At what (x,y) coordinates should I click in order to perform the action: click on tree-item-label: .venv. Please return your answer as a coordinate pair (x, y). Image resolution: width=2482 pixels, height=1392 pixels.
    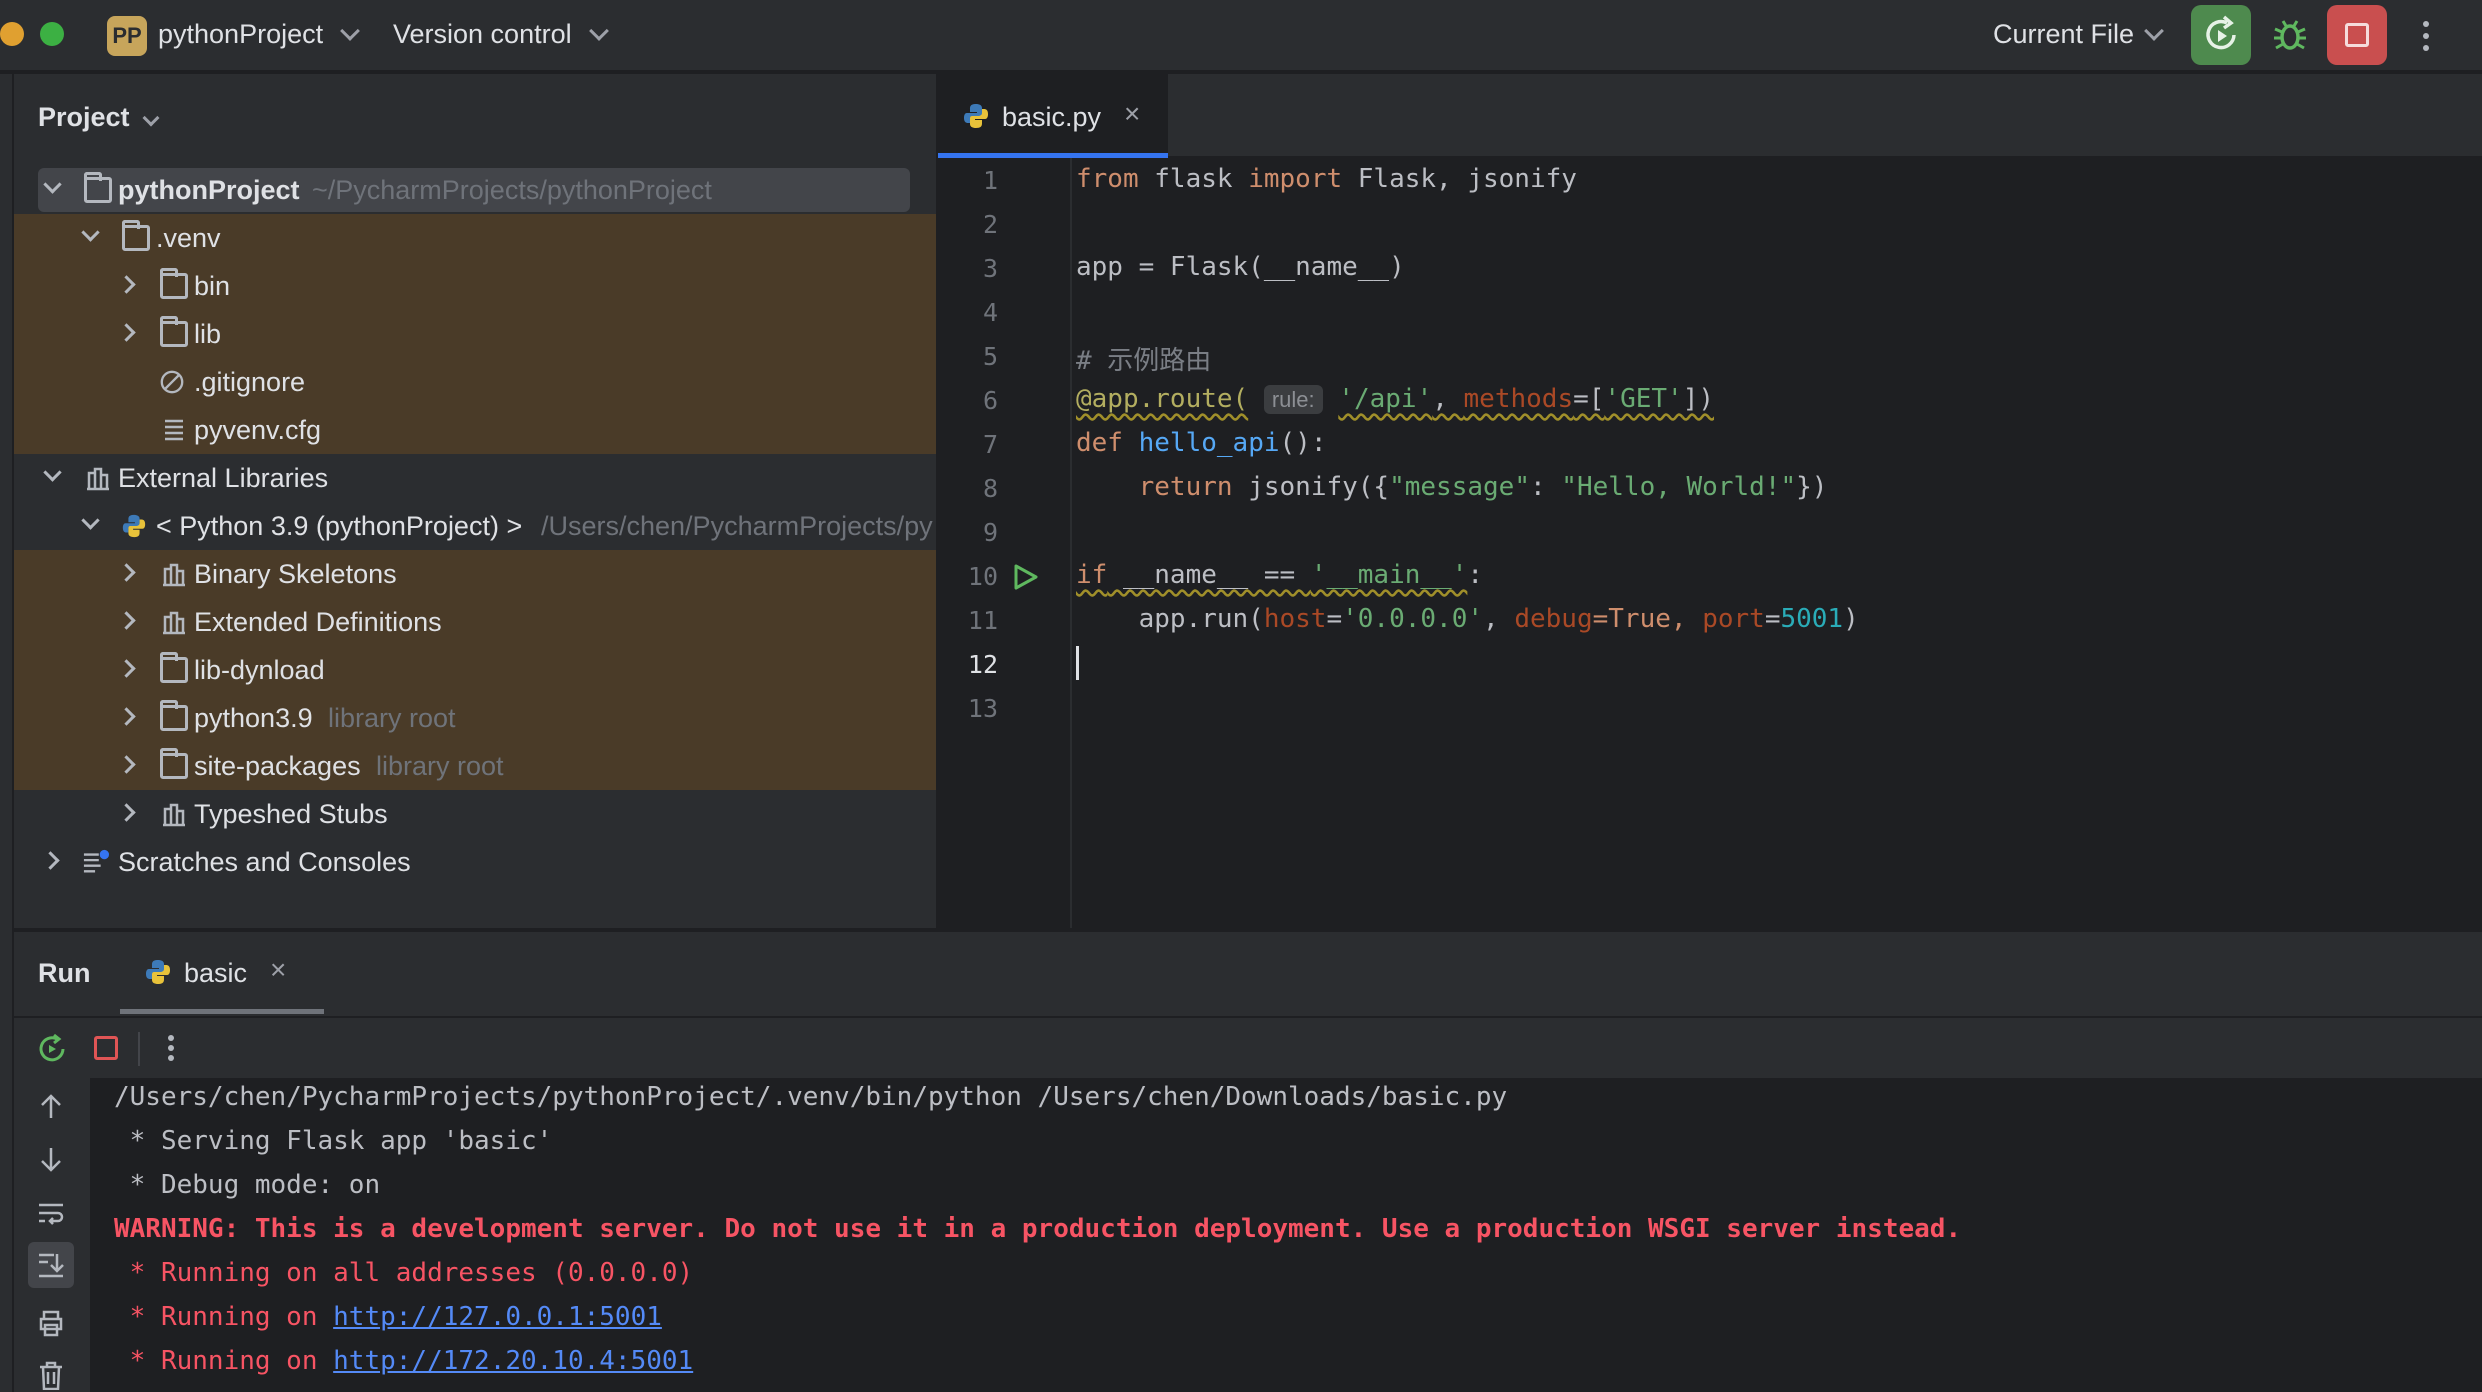
    Looking at the image, I should click on (188, 238).